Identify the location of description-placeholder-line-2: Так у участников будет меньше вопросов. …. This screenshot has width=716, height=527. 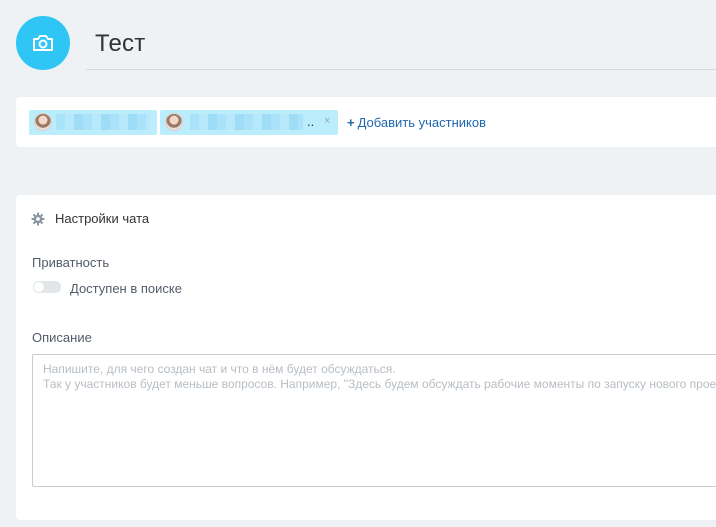
(379, 384).